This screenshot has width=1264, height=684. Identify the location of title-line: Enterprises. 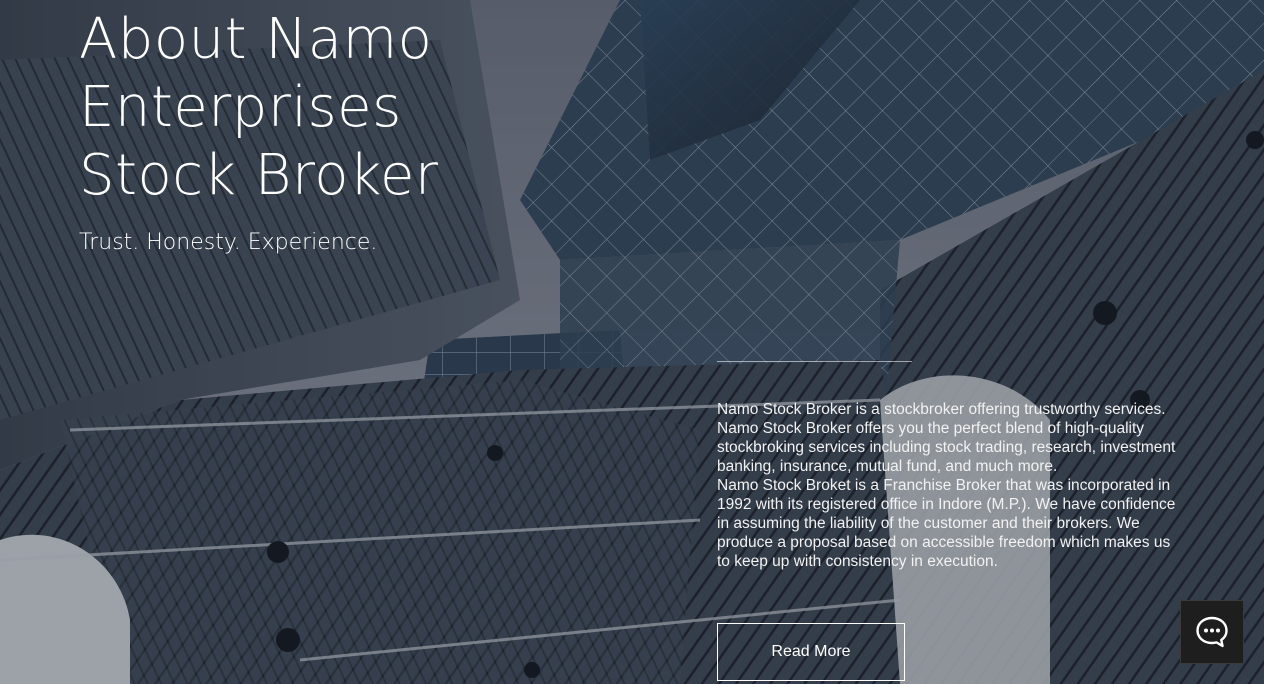
(240, 107).